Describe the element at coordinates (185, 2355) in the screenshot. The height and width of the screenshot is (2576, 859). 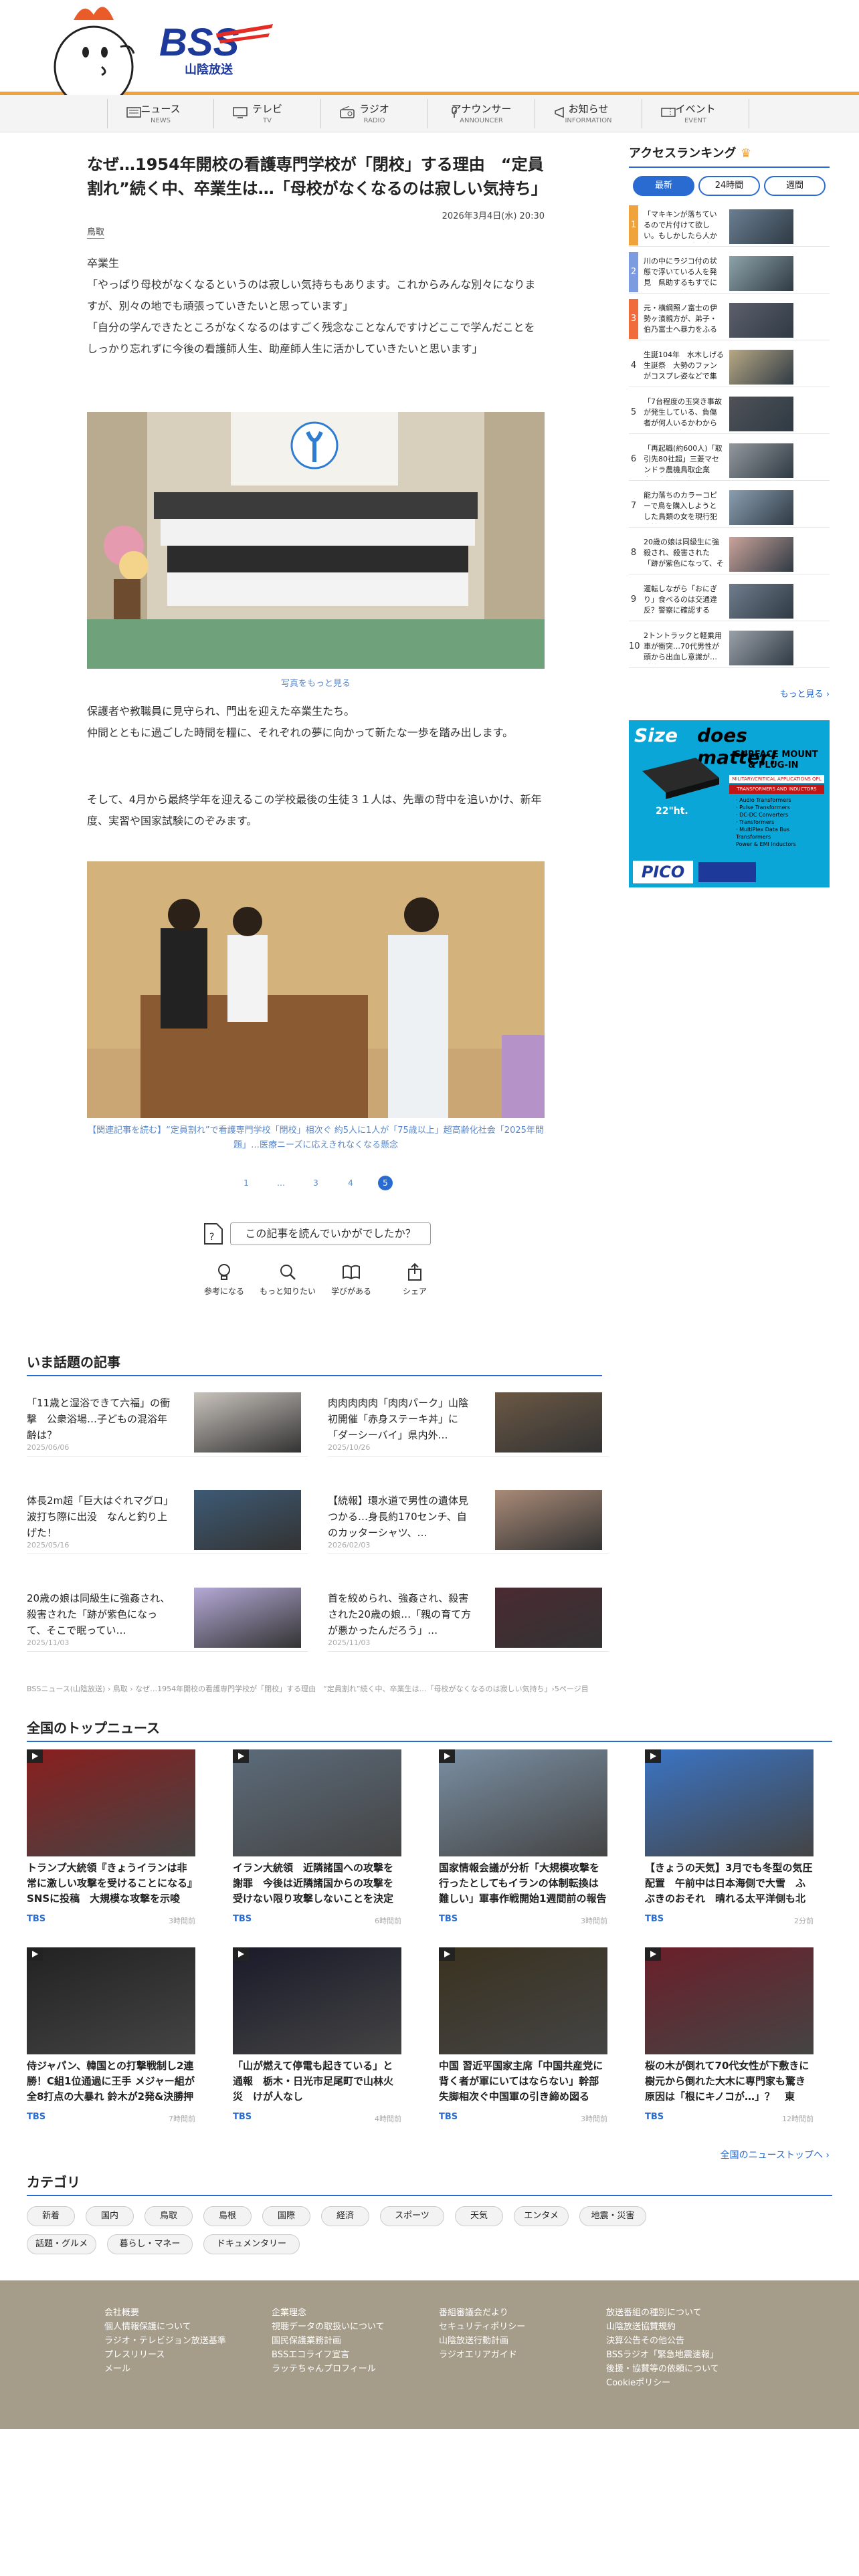
I see `footer-link: プレスリリース` at that location.